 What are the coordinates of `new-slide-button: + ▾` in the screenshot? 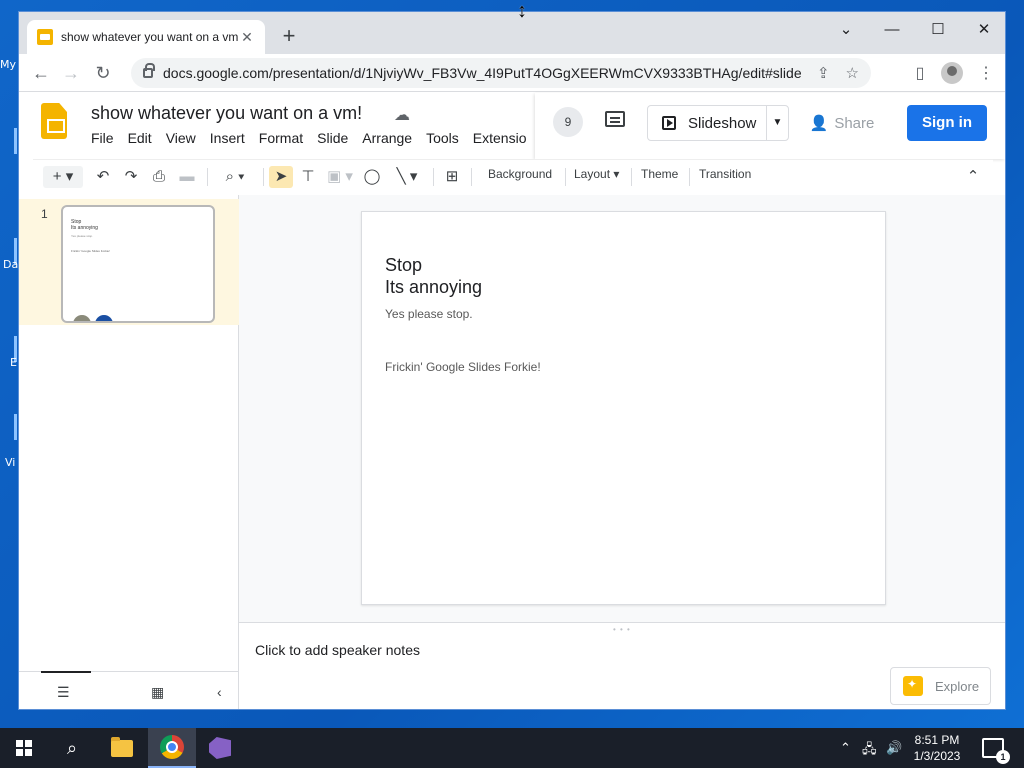 It's located at (63, 177).